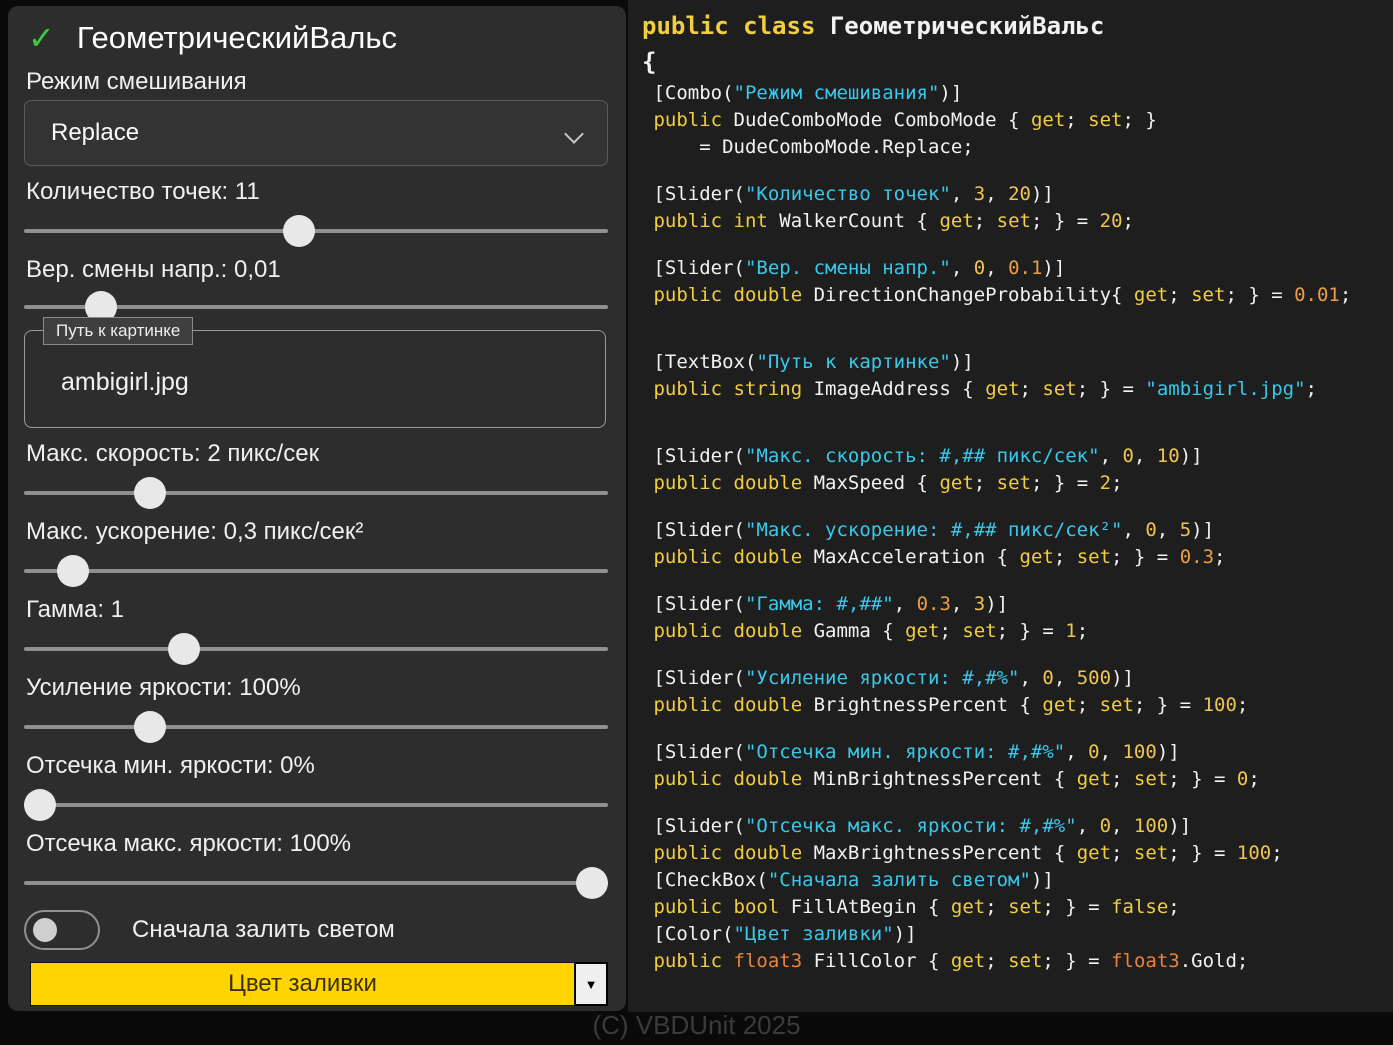  What do you see at coordinates (1017, 44) in the screenshot?
I see `code-header: public class ГеометрическийВальс {` at bounding box center [1017, 44].